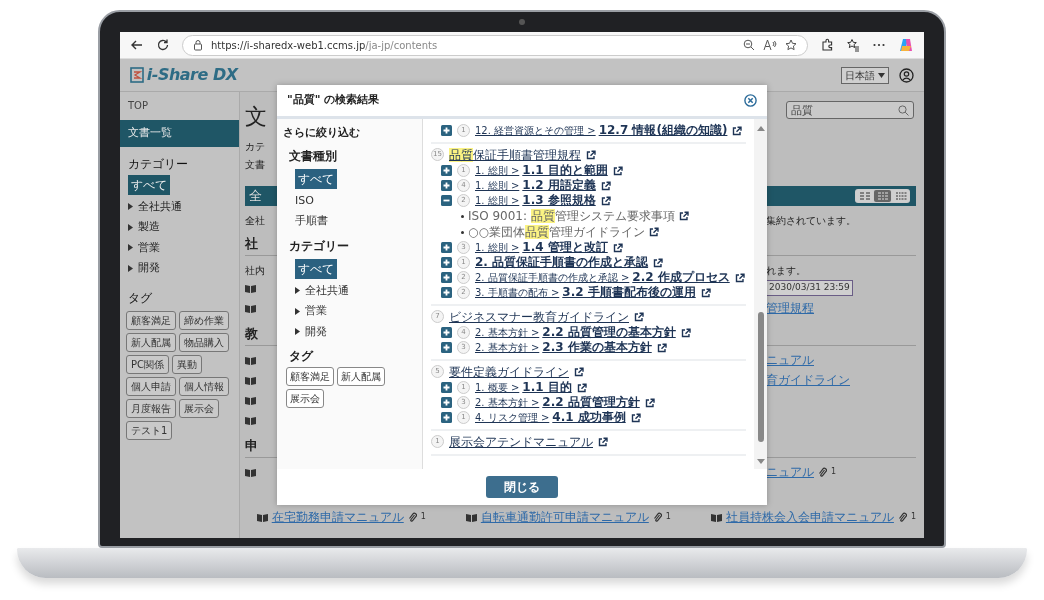  What do you see at coordinates (137, 75) in the screenshot?
I see `logo-icon` at bounding box center [137, 75].